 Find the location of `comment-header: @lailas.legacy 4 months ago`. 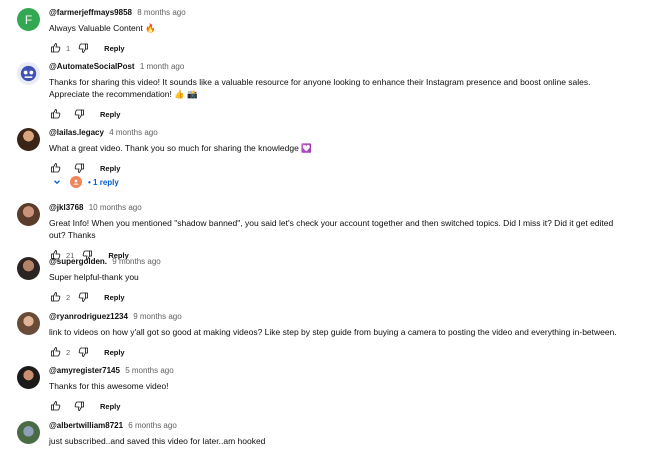

comment-header: @lailas.legacy 4 months ago is located at coordinates (339, 133).